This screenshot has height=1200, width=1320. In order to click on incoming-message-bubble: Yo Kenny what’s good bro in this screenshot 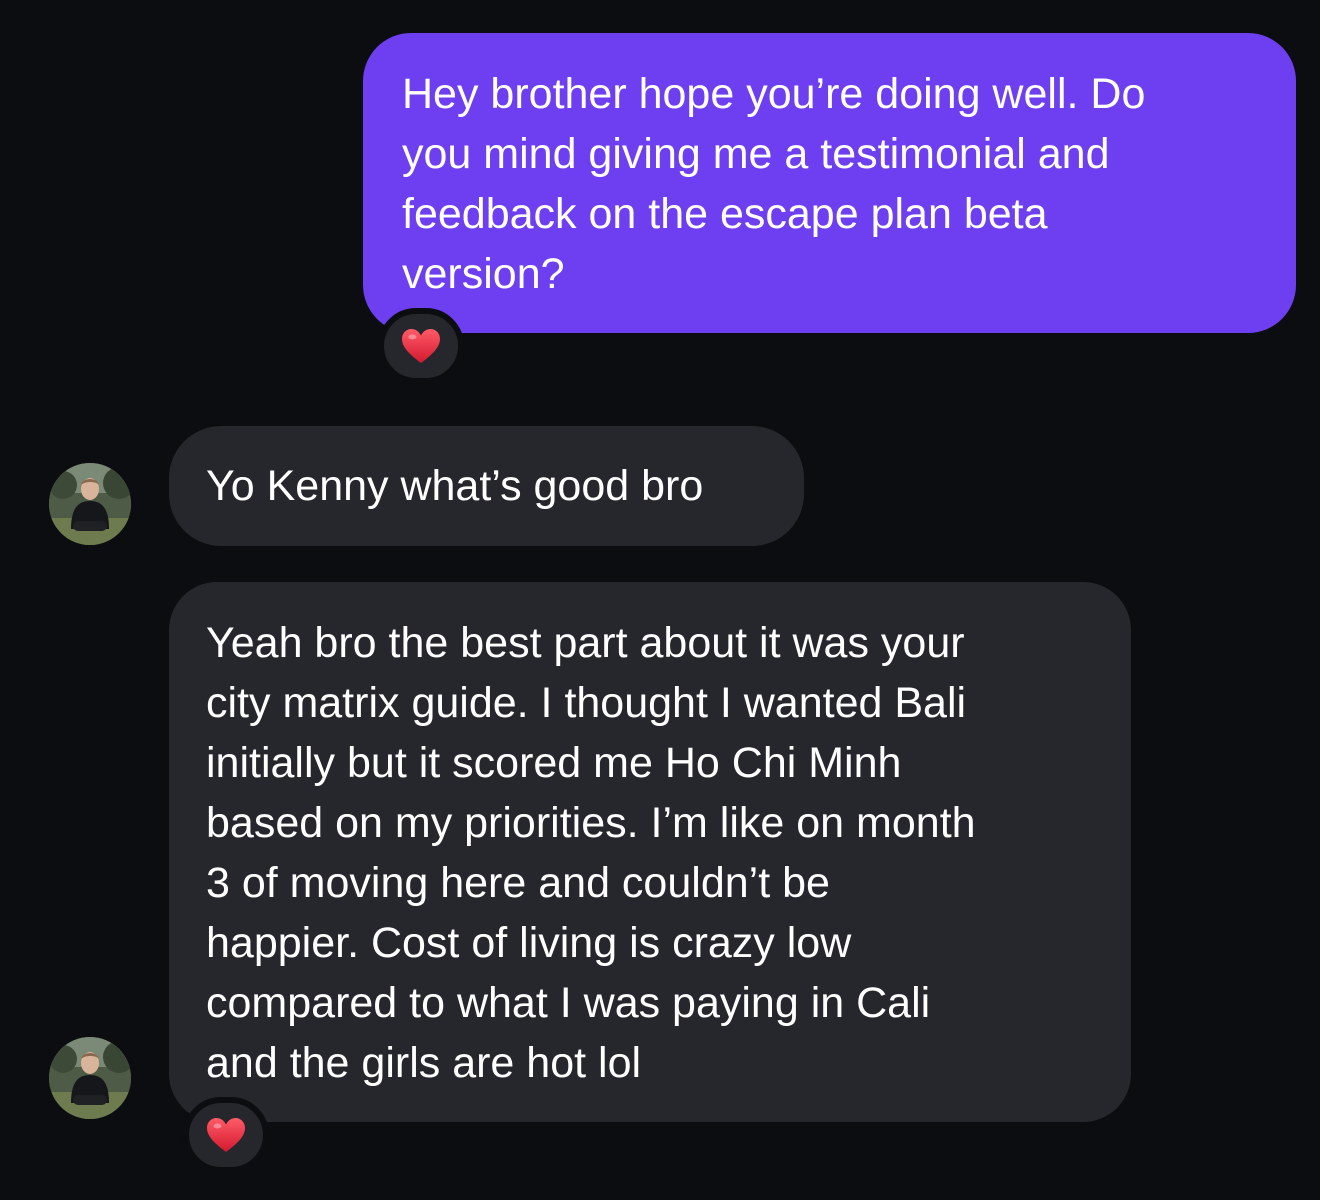, I will do `click(486, 486)`.